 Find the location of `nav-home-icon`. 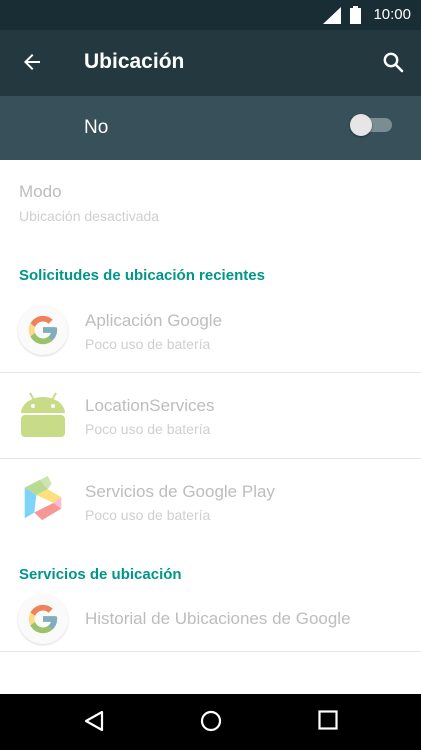

nav-home-icon is located at coordinates (211, 721).